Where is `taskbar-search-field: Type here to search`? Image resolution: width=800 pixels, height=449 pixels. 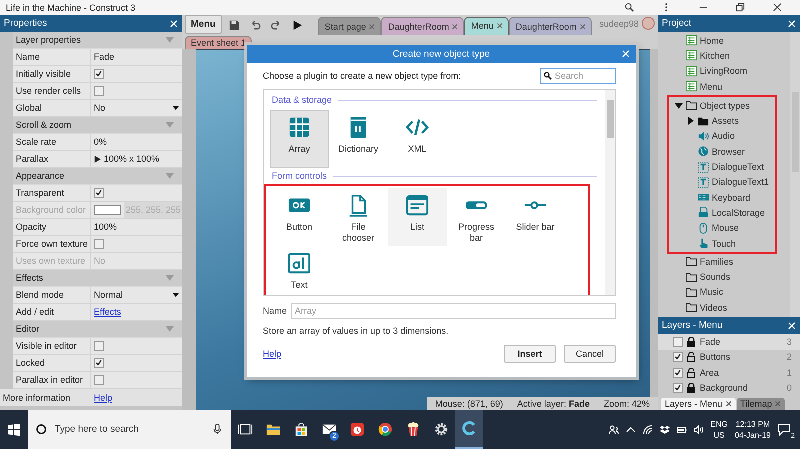 taskbar-search-field: Type here to search is located at coordinates (129, 429).